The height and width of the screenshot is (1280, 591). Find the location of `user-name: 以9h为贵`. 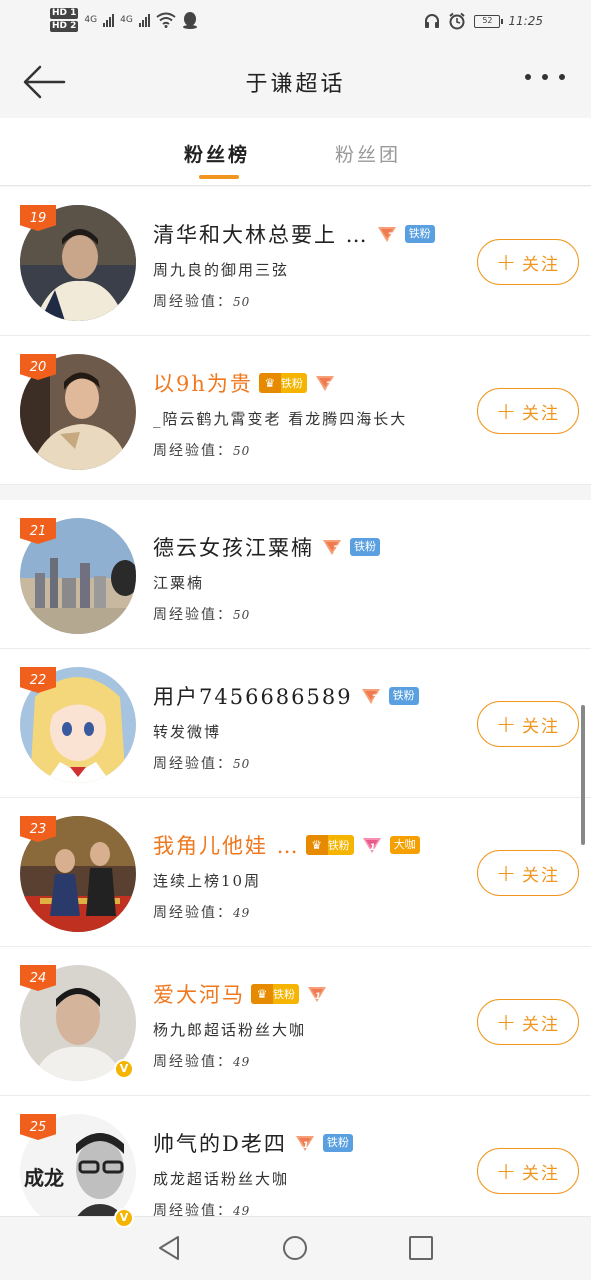

user-name: 以9h为贵 is located at coordinates (203, 383).